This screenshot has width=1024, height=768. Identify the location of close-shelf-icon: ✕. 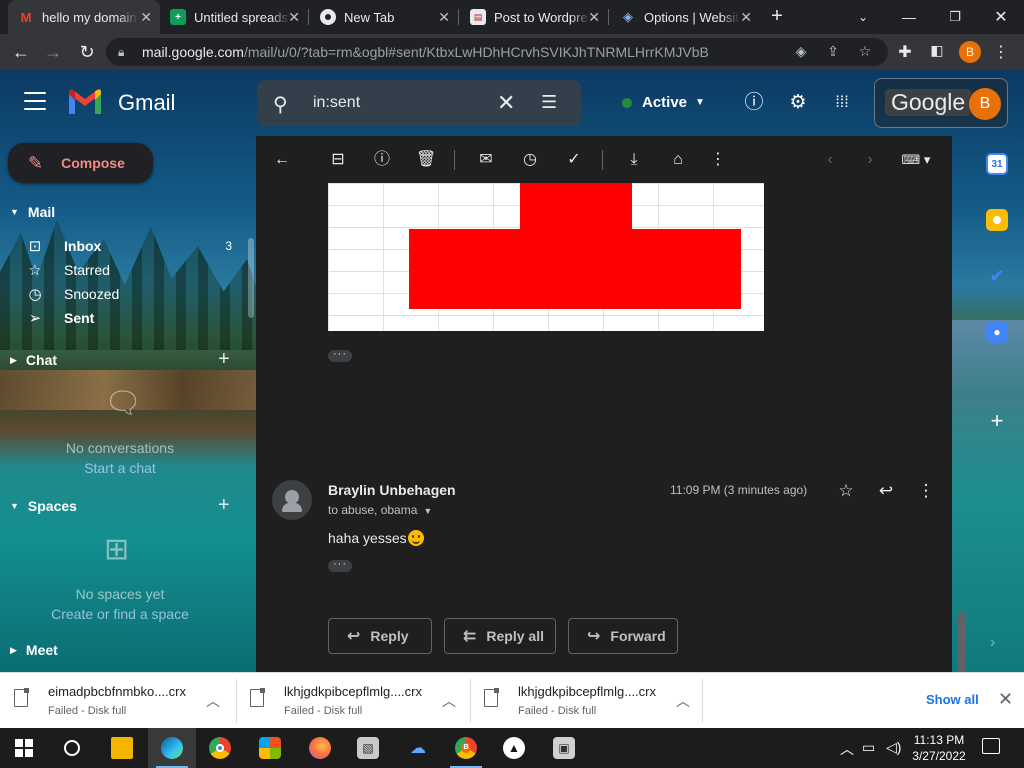
(1005, 699).